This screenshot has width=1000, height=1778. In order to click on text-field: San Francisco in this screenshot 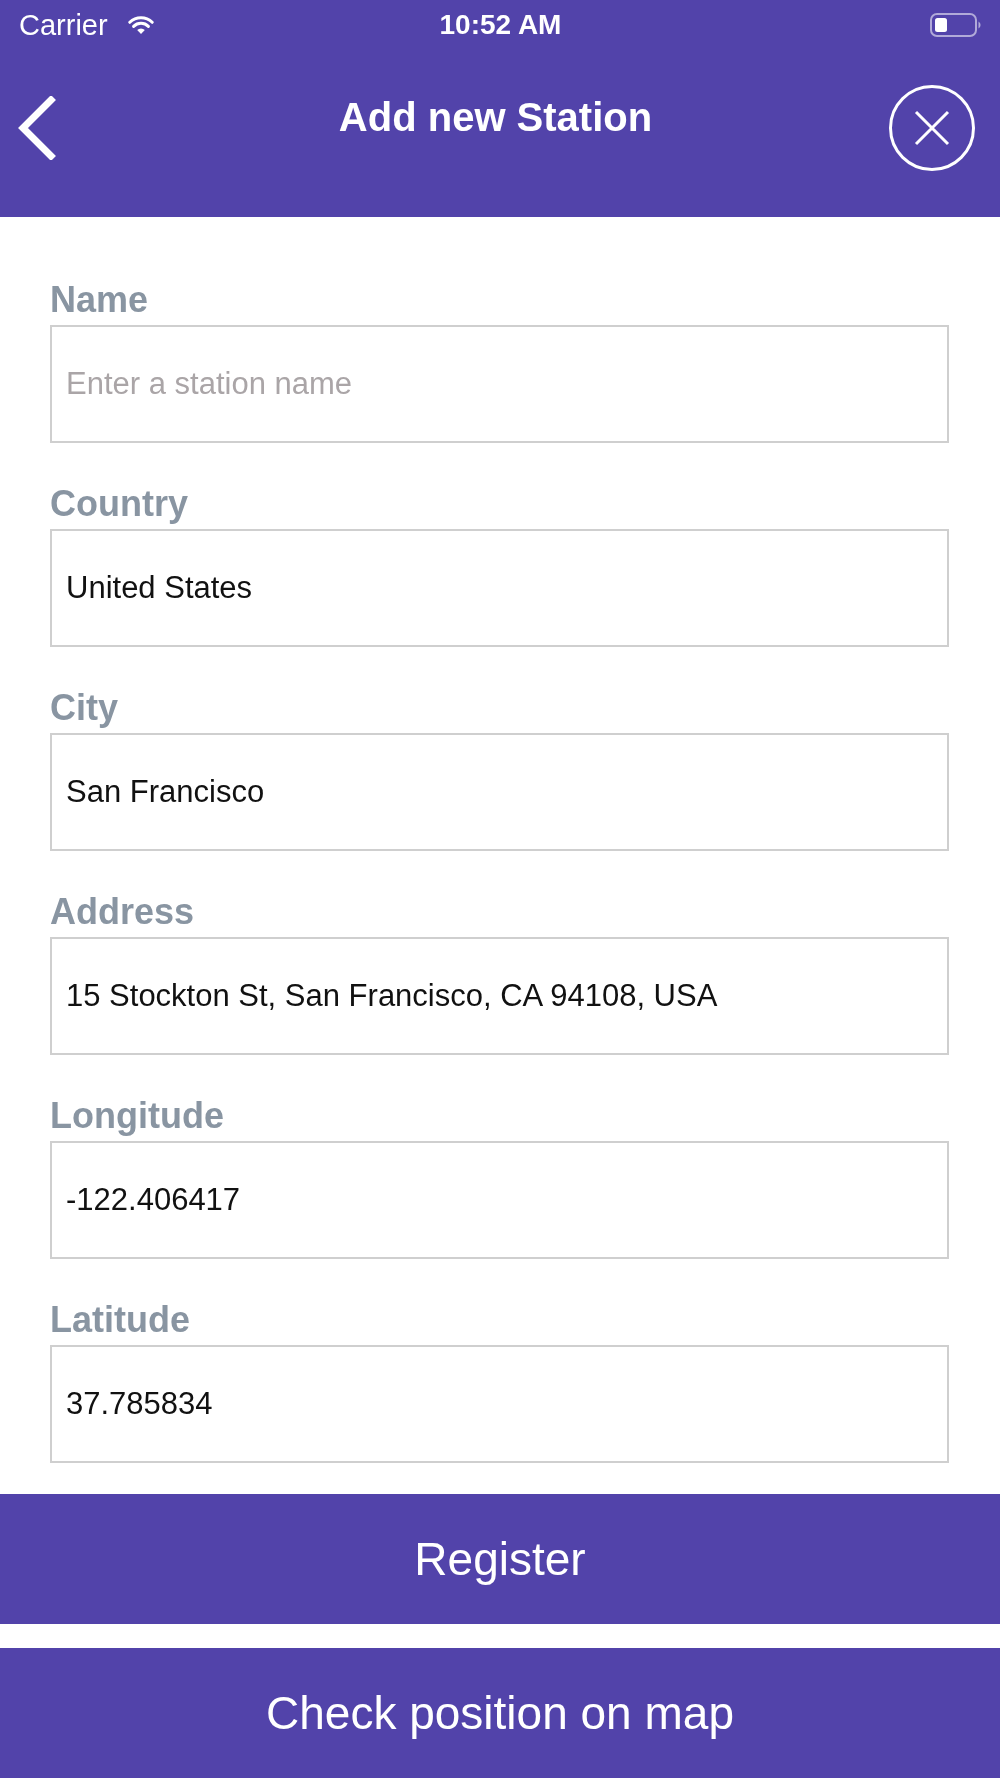, I will do `click(499, 792)`.